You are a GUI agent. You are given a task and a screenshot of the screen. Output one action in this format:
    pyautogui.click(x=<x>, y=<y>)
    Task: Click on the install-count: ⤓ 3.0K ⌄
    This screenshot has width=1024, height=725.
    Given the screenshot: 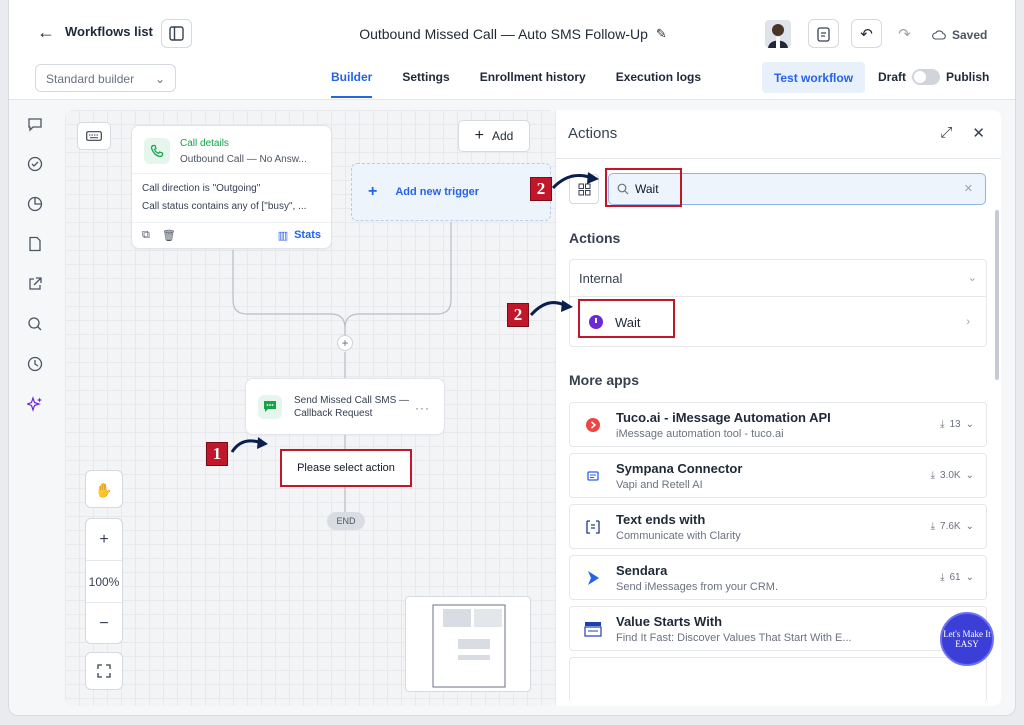 What is the action you would take?
    pyautogui.click(x=952, y=475)
    